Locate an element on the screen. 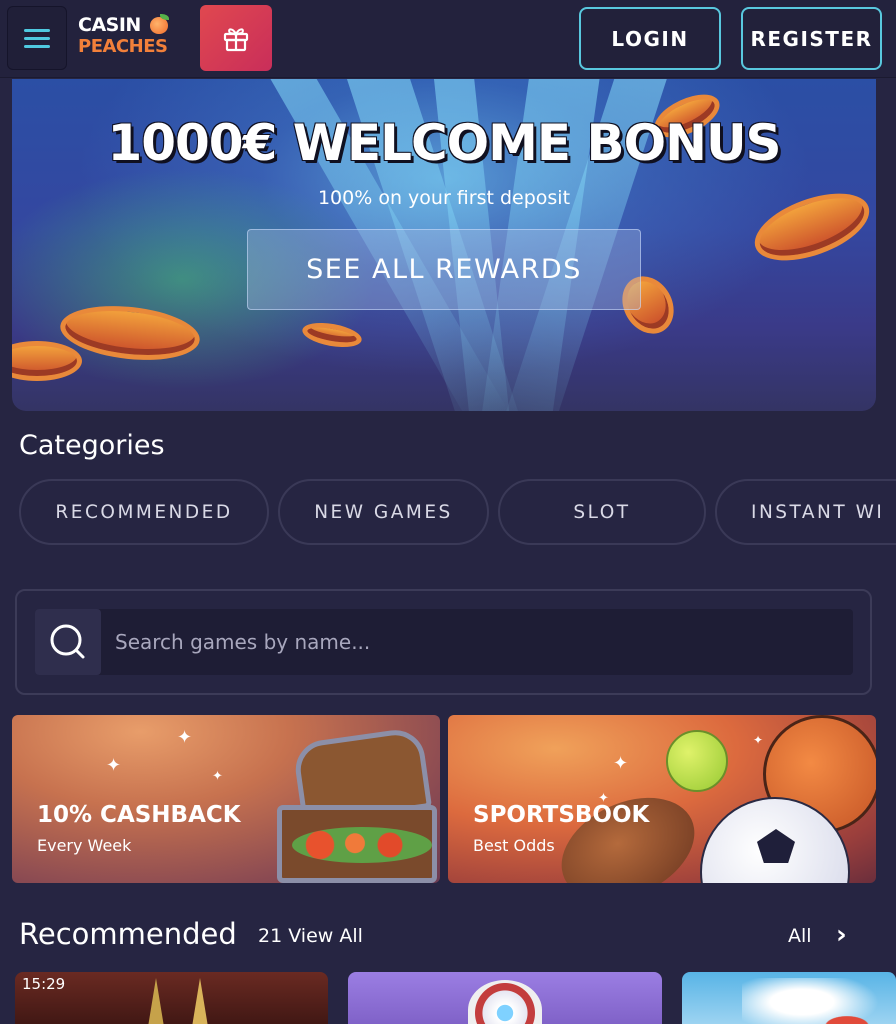 The image size is (896, 1024). sportsbook-promo-card: ✦ ✦ ✦ SPORTSBOOK Best Odds is located at coordinates (662, 799).